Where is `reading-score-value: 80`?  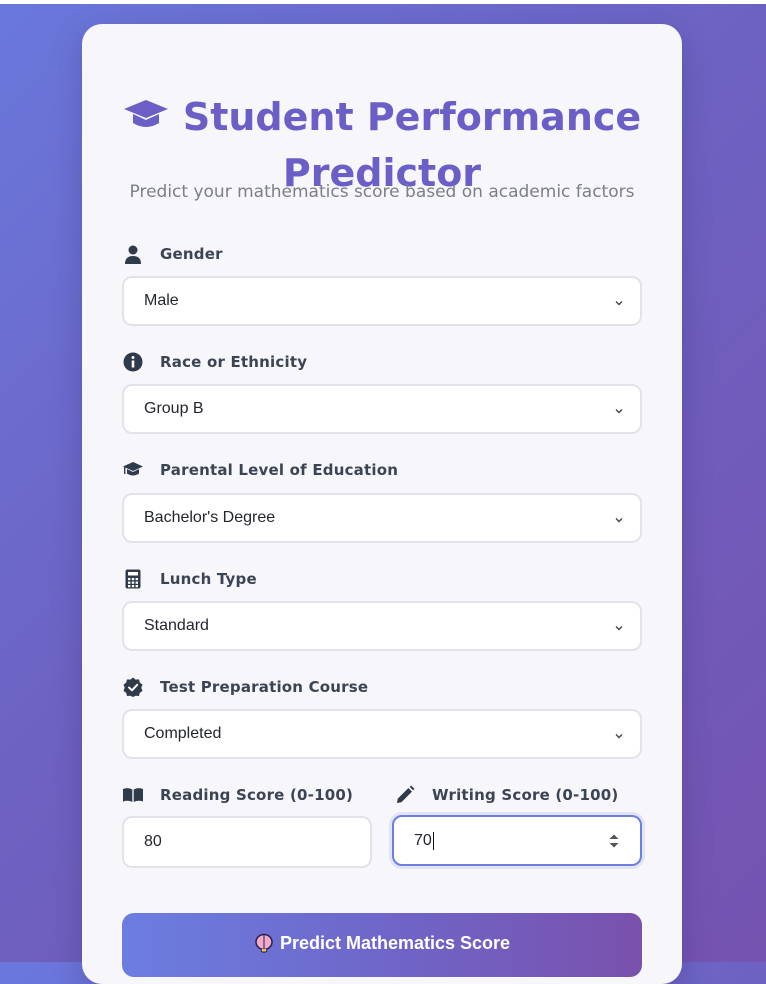
reading-score-value: 80 is located at coordinates (153, 841).